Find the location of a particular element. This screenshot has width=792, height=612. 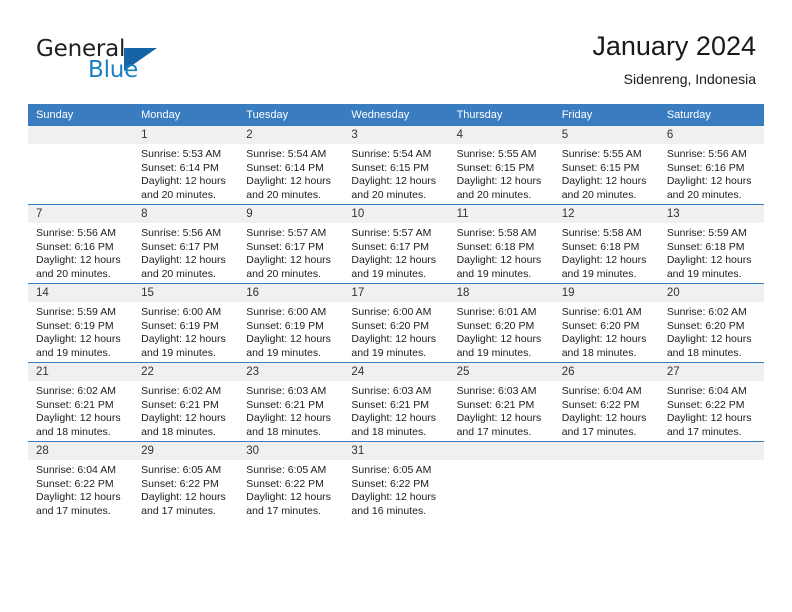

sunset-line: Sunset: 6:15 PM is located at coordinates (600, 167).